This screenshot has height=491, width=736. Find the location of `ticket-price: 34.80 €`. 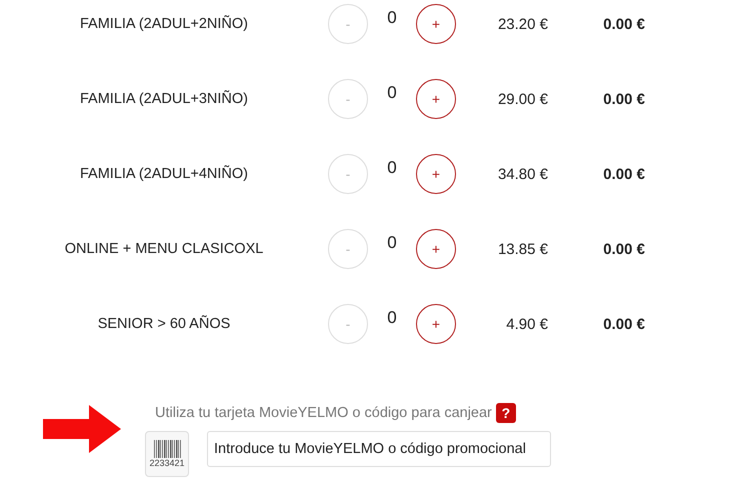

ticket-price: 34.80 € is located at coordinates (522, 174).